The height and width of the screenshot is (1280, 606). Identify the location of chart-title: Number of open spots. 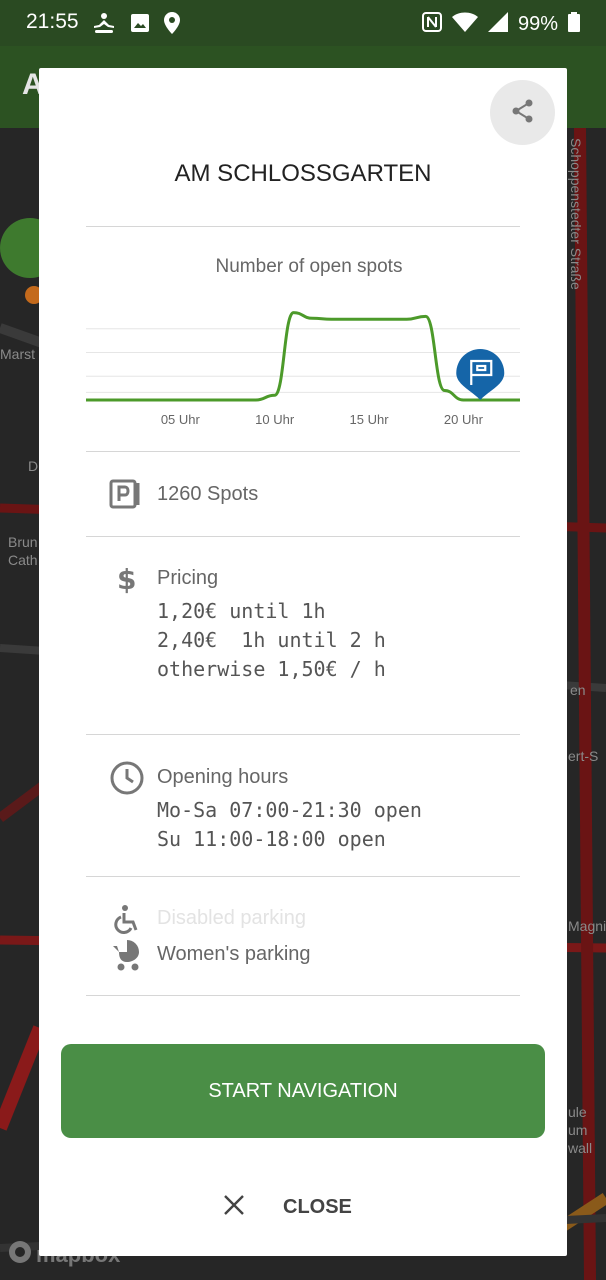
(309, 266).